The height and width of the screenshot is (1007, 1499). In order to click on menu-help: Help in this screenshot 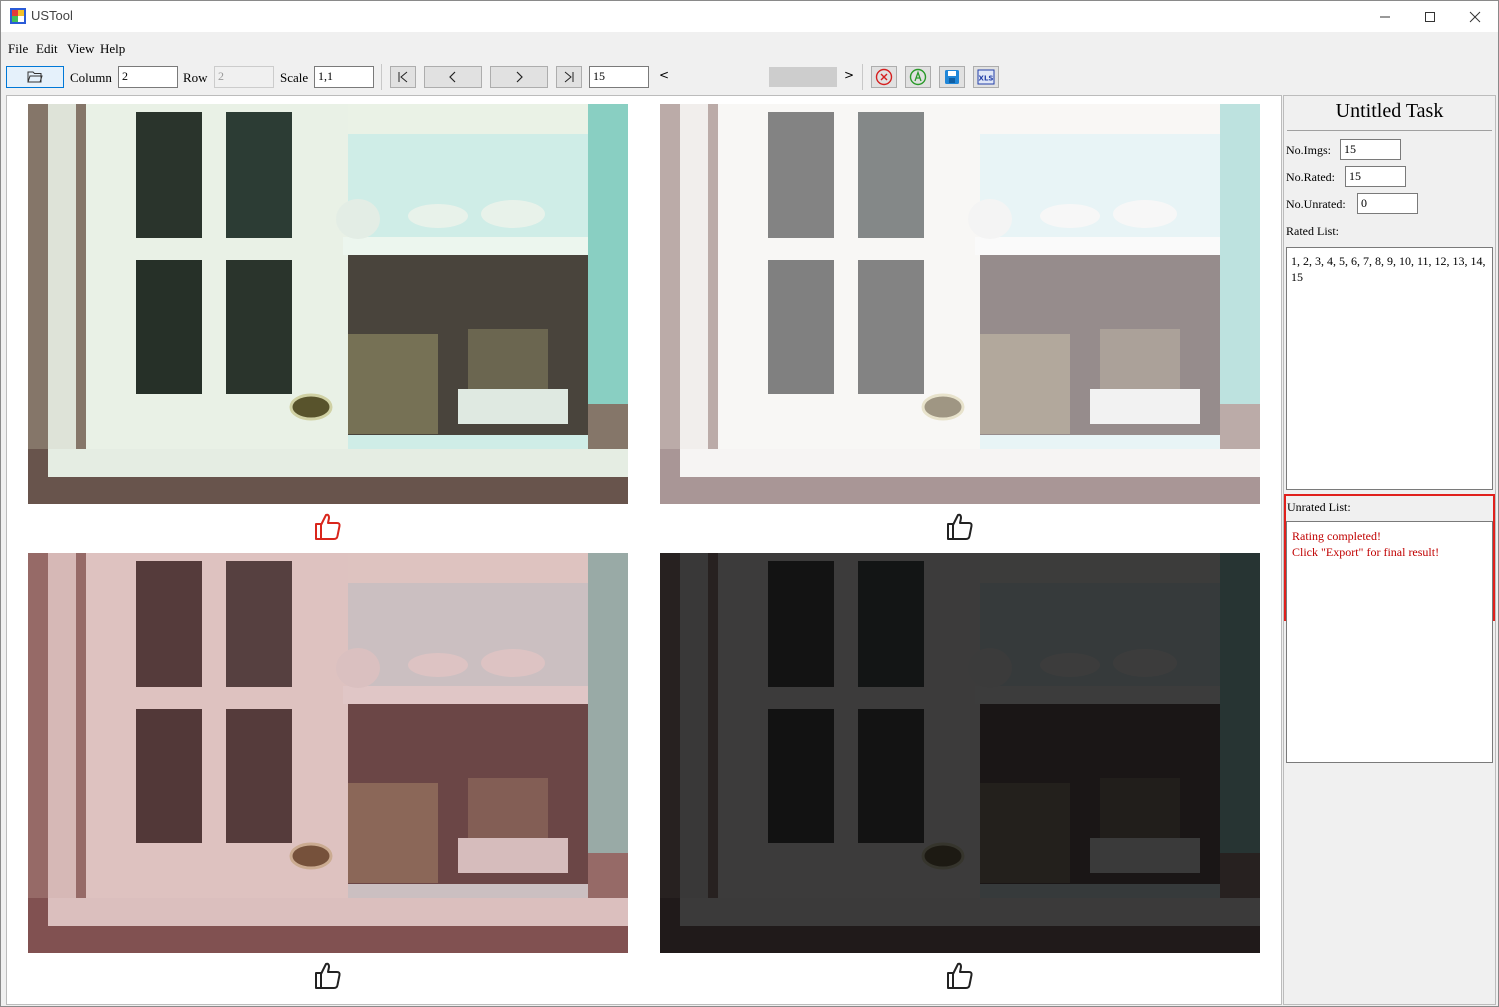, I will do `click(112, 49)`.